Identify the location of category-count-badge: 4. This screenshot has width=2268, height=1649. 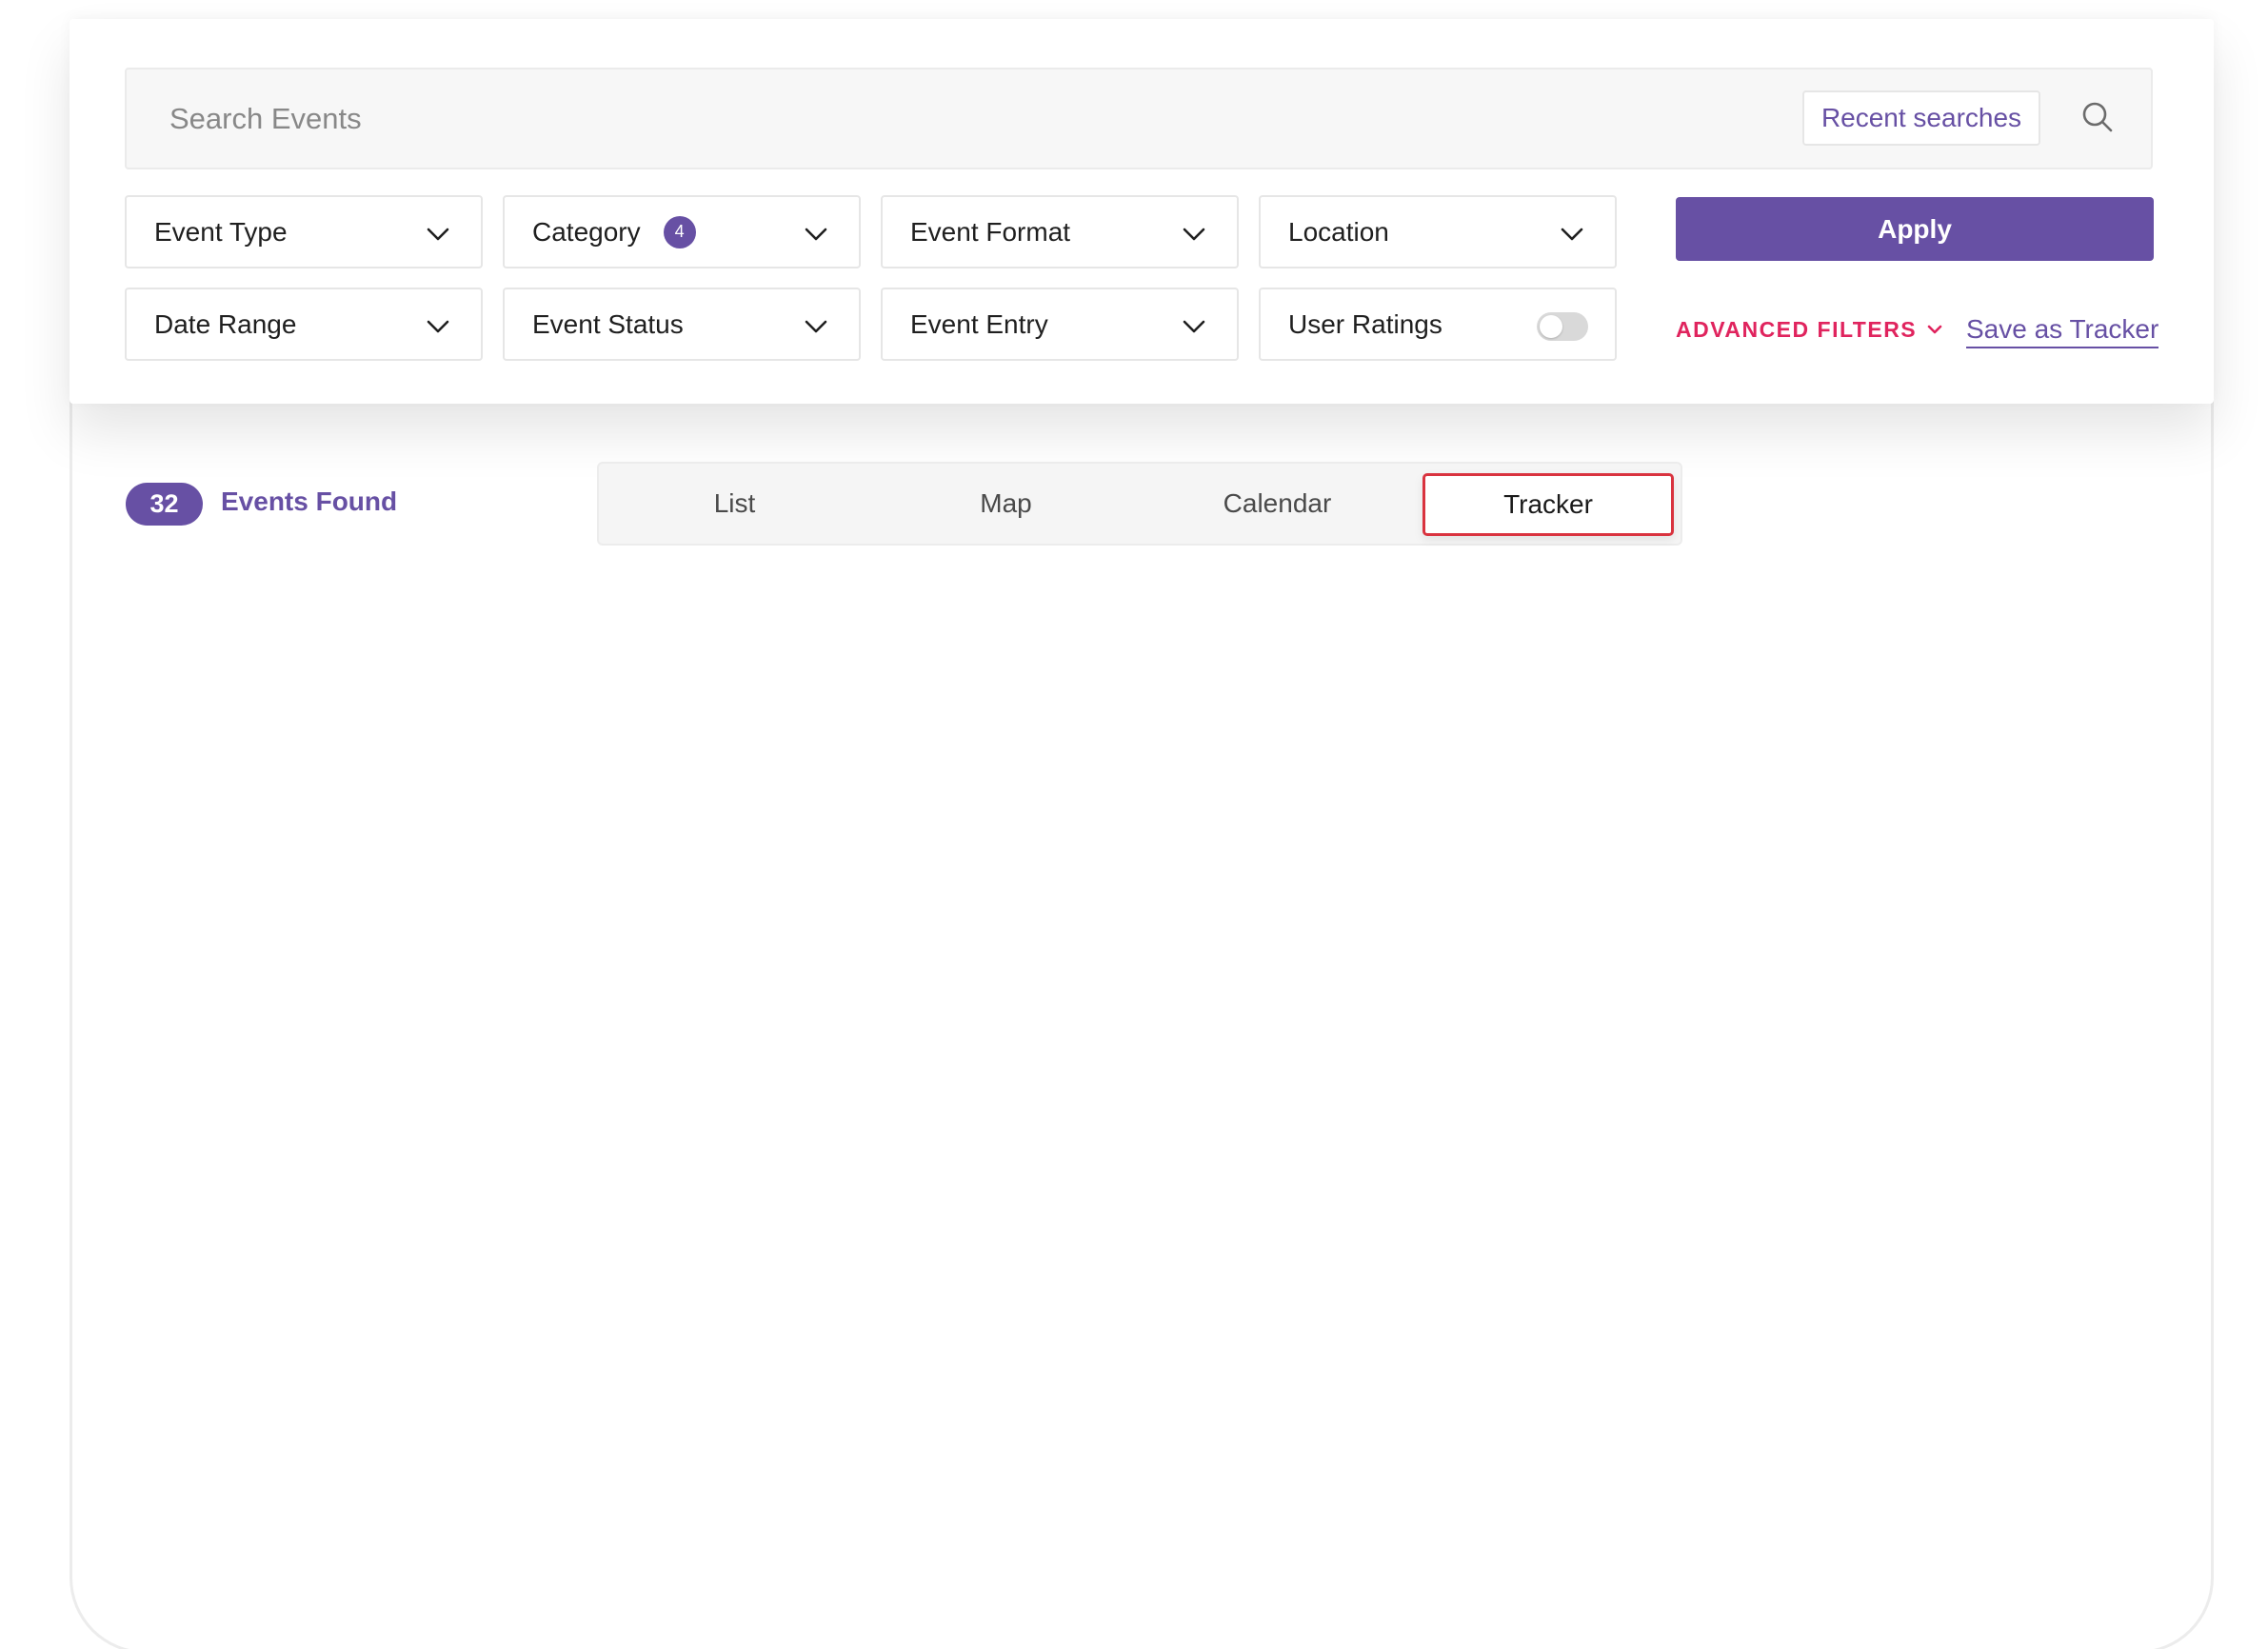
(679, 231).